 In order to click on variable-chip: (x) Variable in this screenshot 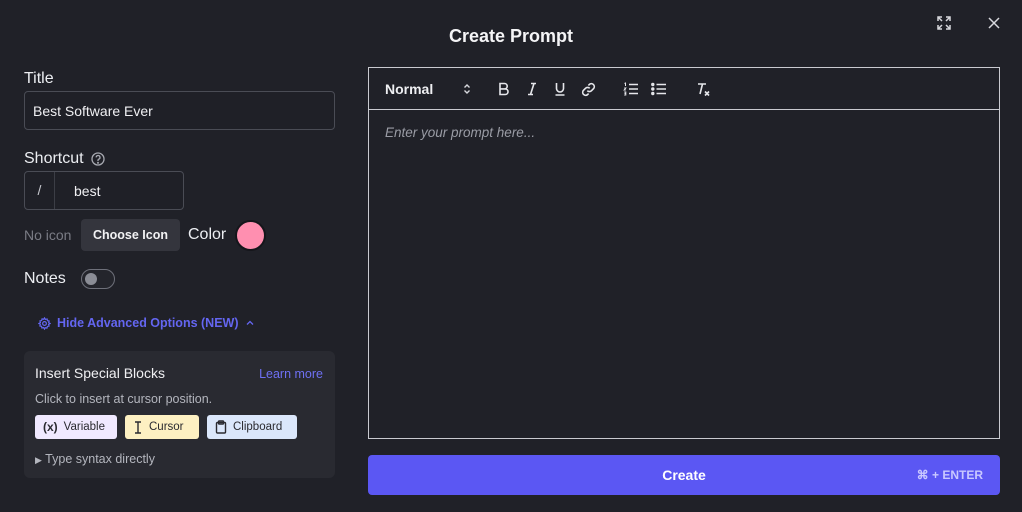, I will do `click(76, 427)`.